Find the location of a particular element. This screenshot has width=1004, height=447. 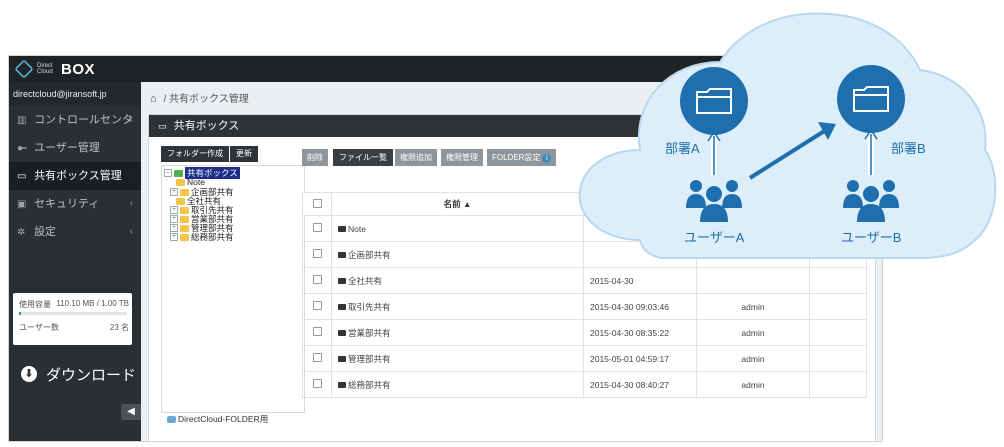

download-icon: ⬇ is located at coordinates (29, 374).